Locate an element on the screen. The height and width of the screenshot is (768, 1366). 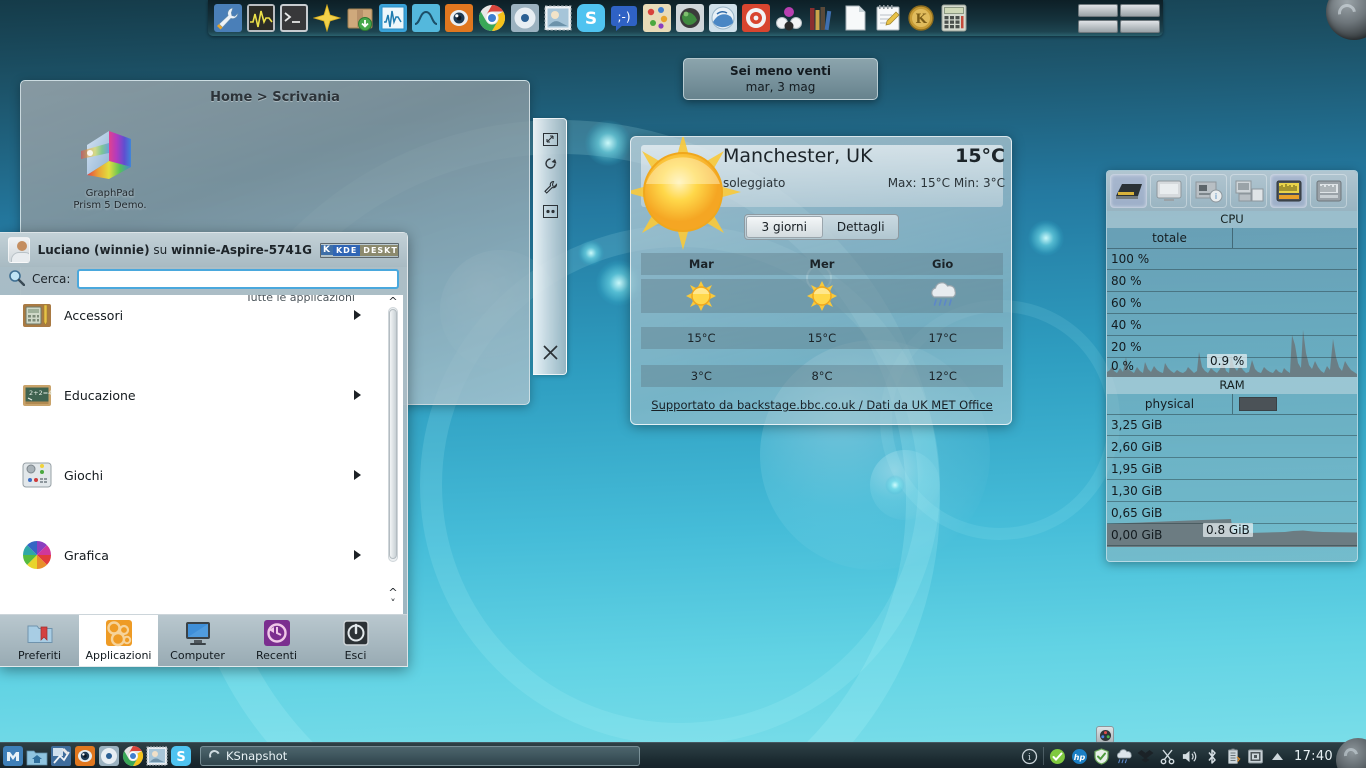
bargraph-icon is located at coordinates (1328, 191).